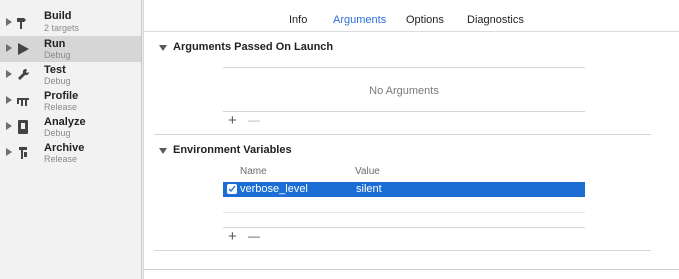  What do you see at coordinates (24, 74) in the screenshot?
I see `wrench-icon` at bounding box center [24, 74].